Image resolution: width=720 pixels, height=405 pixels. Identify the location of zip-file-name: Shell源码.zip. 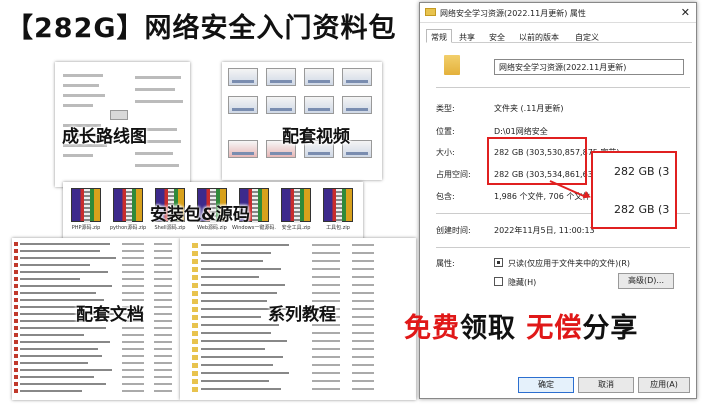
(170, 228).